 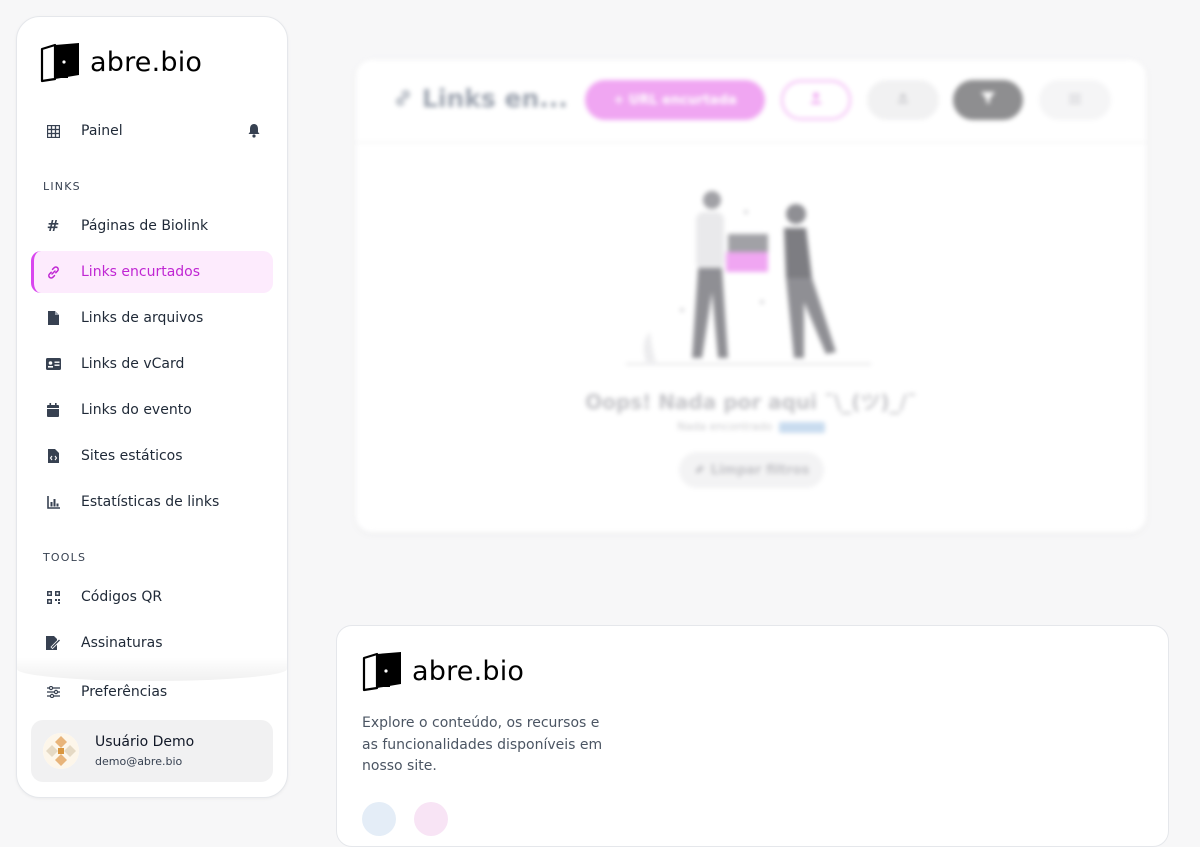 I want to click on sidebar-item-qr: Códigos QR, so click(x=152, y=597).